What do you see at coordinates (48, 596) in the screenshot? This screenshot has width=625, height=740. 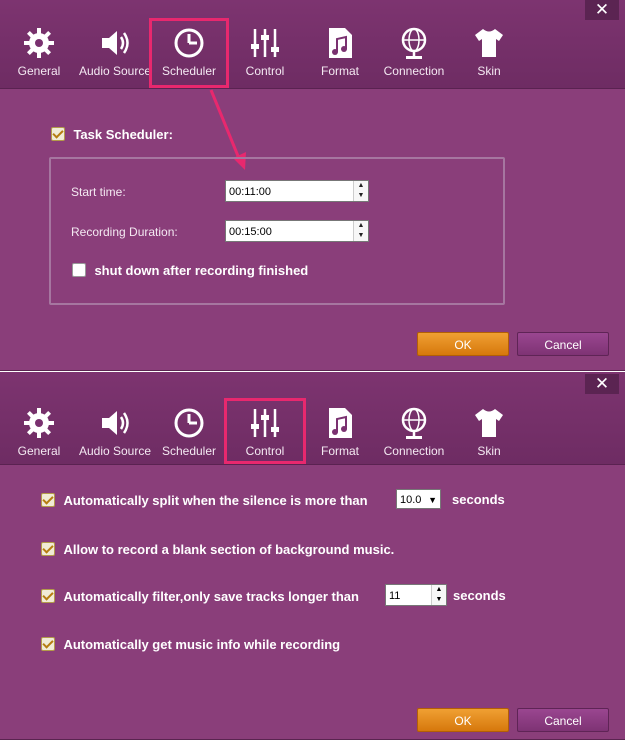 I see `auto-filter-checkbox` at bounding box center [48, 596].